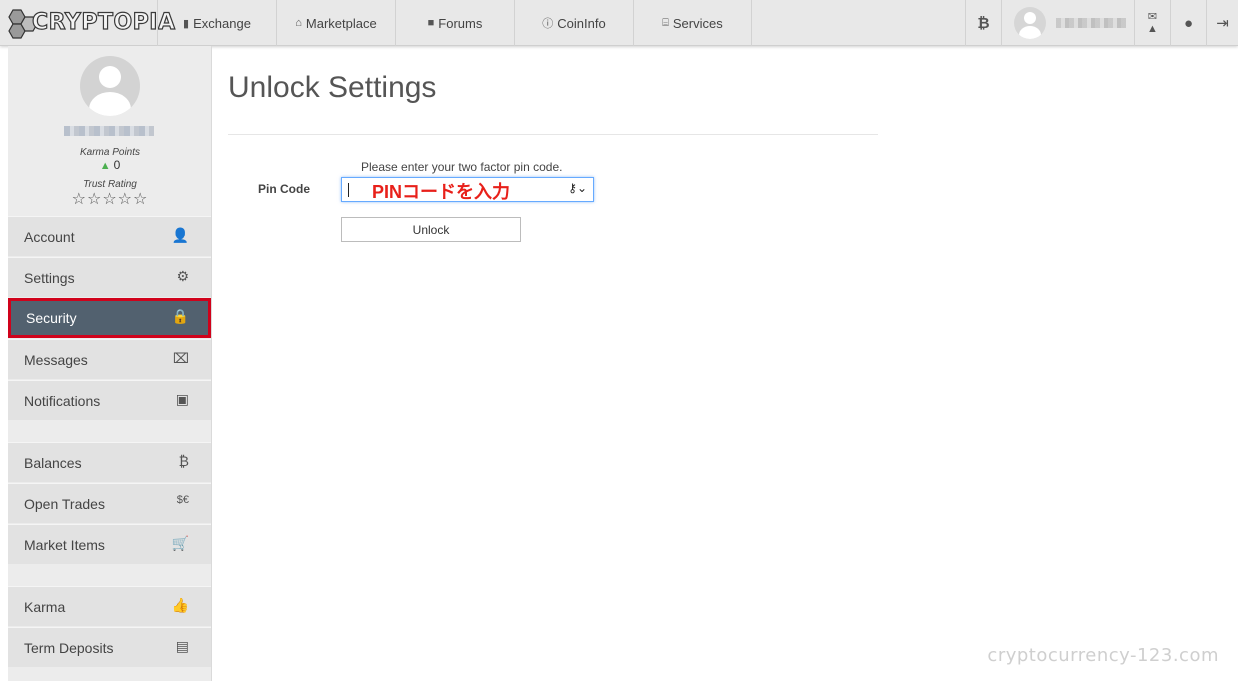 The height and width of the screenshot is (681, 1238). I want to click on sidebar-item-label: Security, so click(51, 318).